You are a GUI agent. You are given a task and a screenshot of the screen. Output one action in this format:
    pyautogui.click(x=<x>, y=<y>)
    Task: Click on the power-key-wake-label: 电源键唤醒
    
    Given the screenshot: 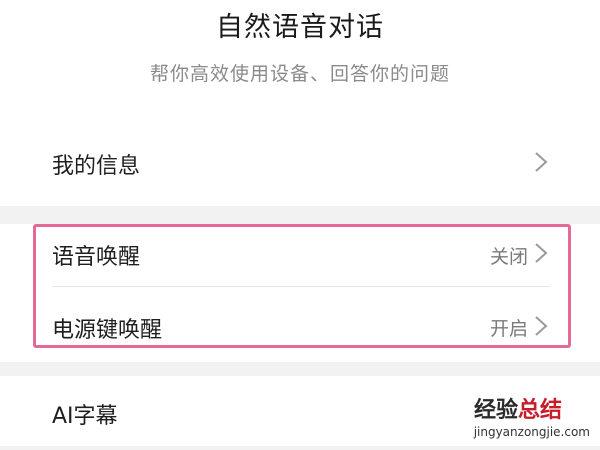 What is the action you would take?
    pyautogui.click(x=107, y=330)
    